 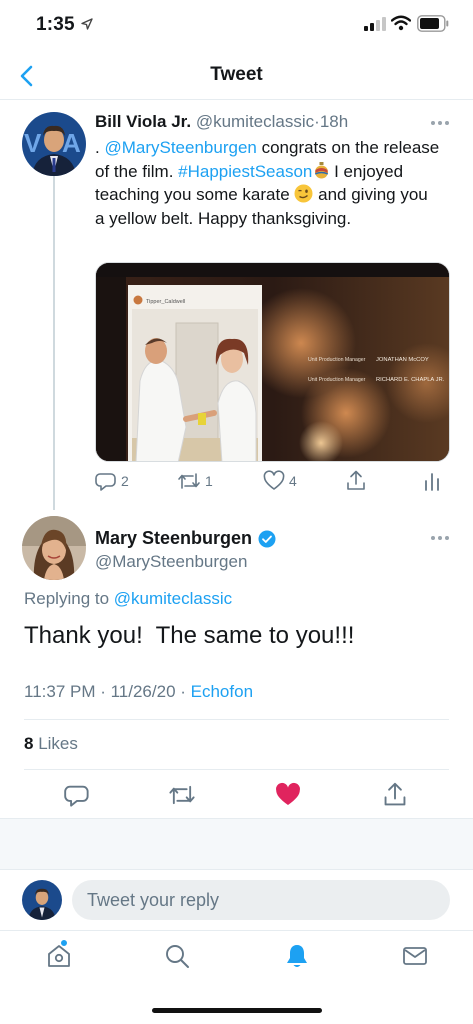 What do you see at coordinates (209, 481) in the screenshot?
I see `retweet-count: 1` at bounding box center [209, 481].